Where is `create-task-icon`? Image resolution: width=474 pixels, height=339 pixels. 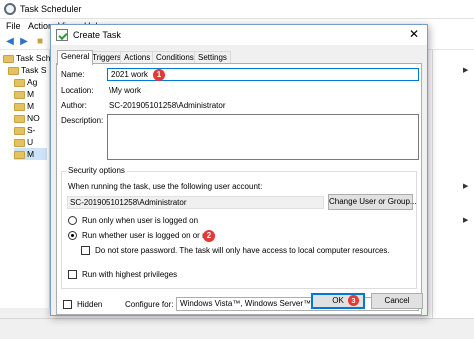 create-task-icon is located at coordinates (62, 35).